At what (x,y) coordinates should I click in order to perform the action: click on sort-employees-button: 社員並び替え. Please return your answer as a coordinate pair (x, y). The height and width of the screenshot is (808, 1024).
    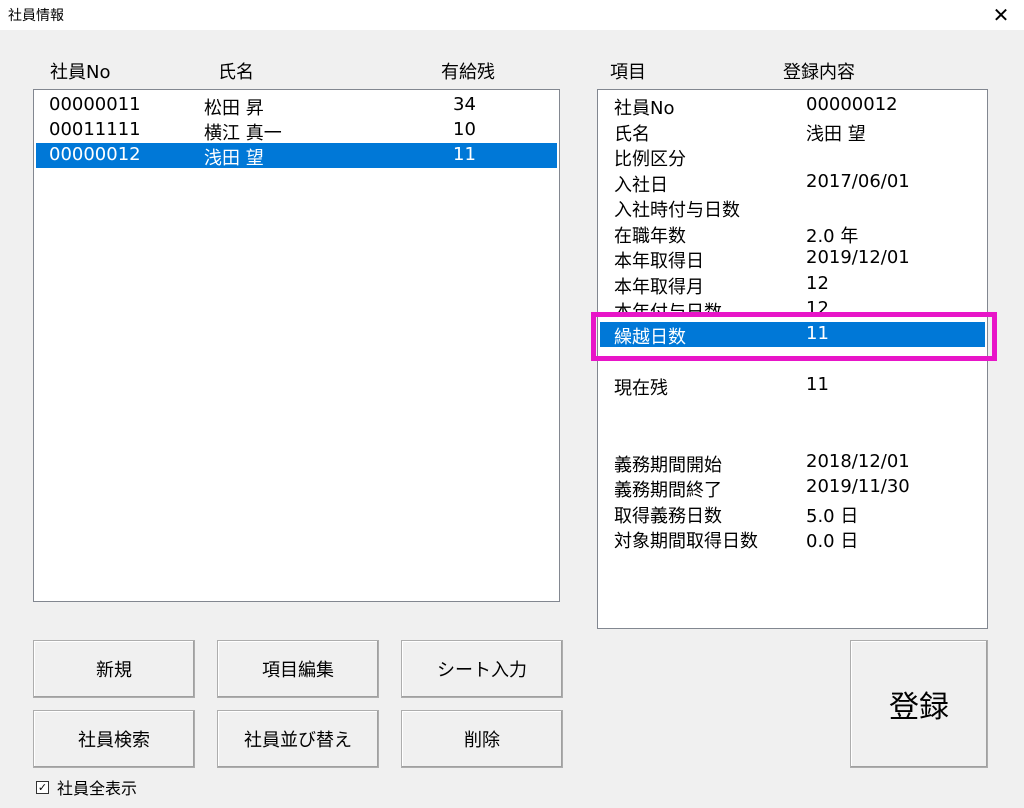
    Looking at the image, I should click on (298, 739).